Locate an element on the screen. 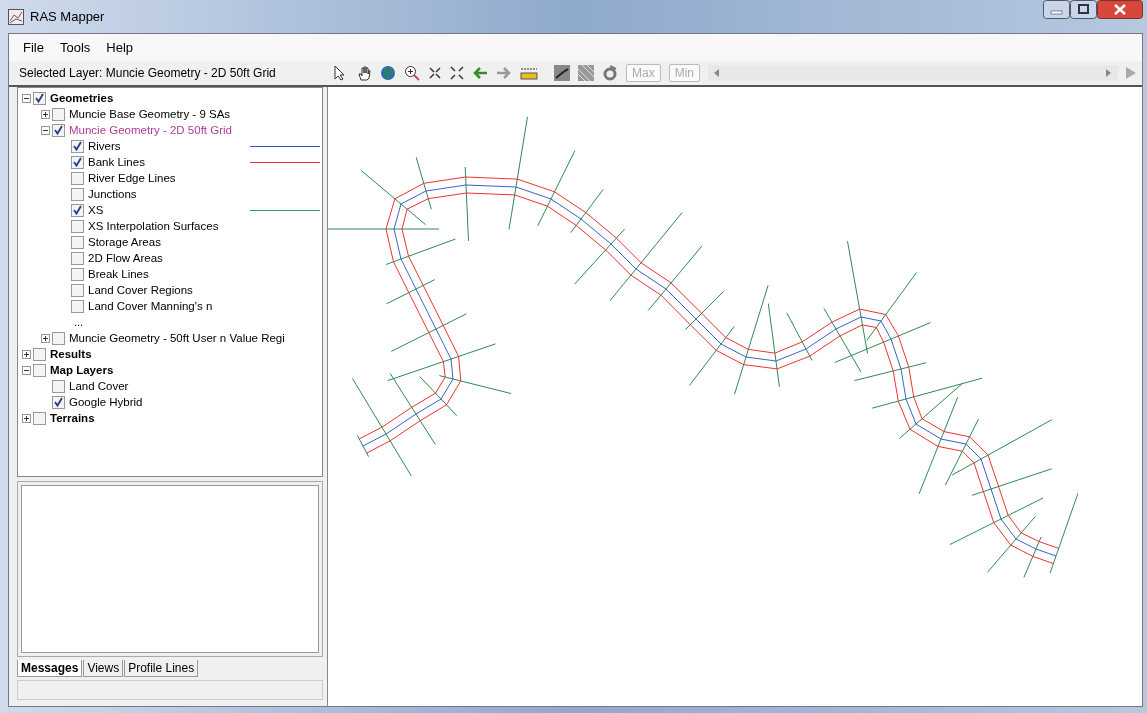 The width and height of the screenshot is (1147, 713). menu-item: File is located at coordinates (33, 47).